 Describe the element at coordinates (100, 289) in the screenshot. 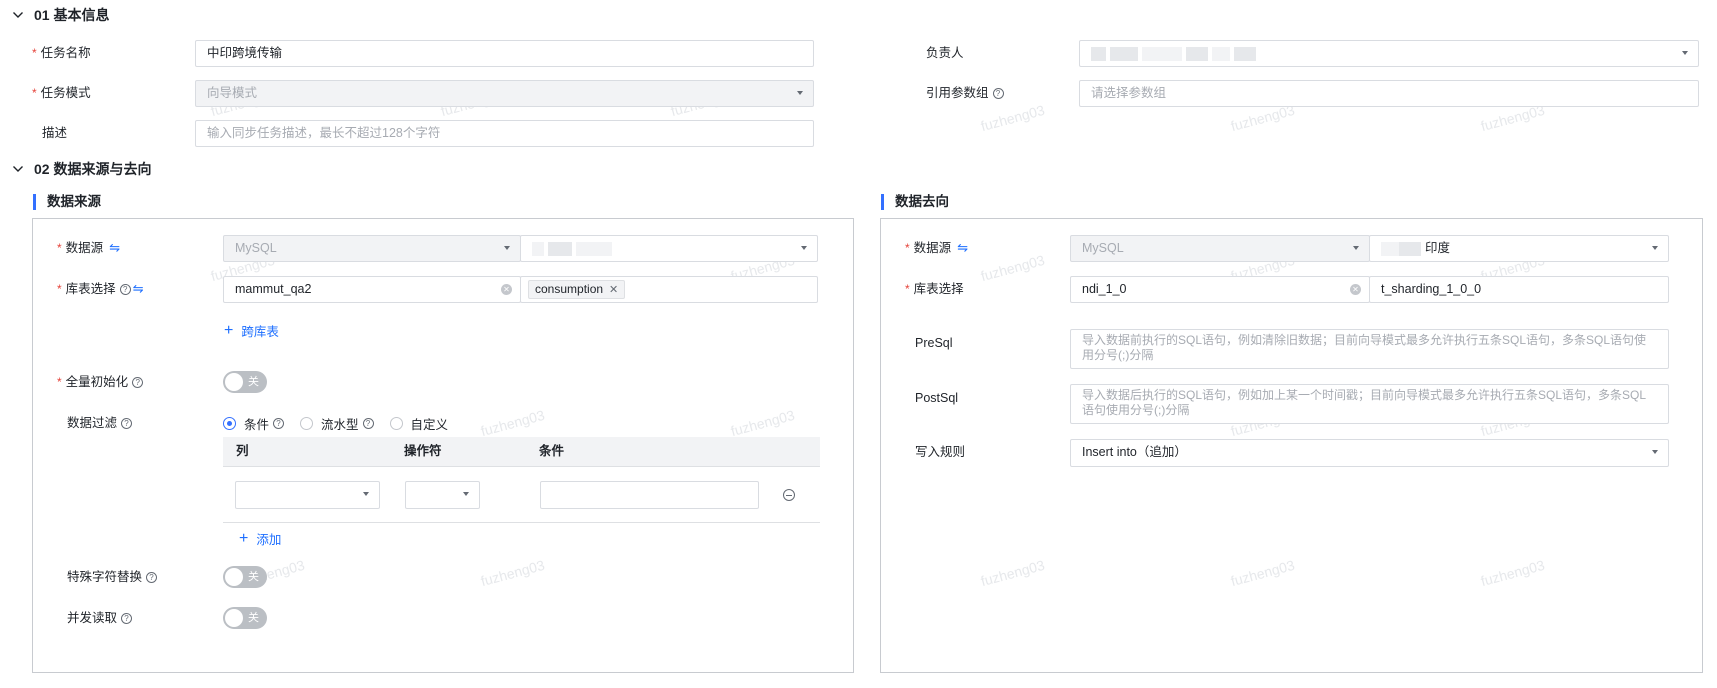

I see `source-table-label: * 库表选择? ⇋` at that location.